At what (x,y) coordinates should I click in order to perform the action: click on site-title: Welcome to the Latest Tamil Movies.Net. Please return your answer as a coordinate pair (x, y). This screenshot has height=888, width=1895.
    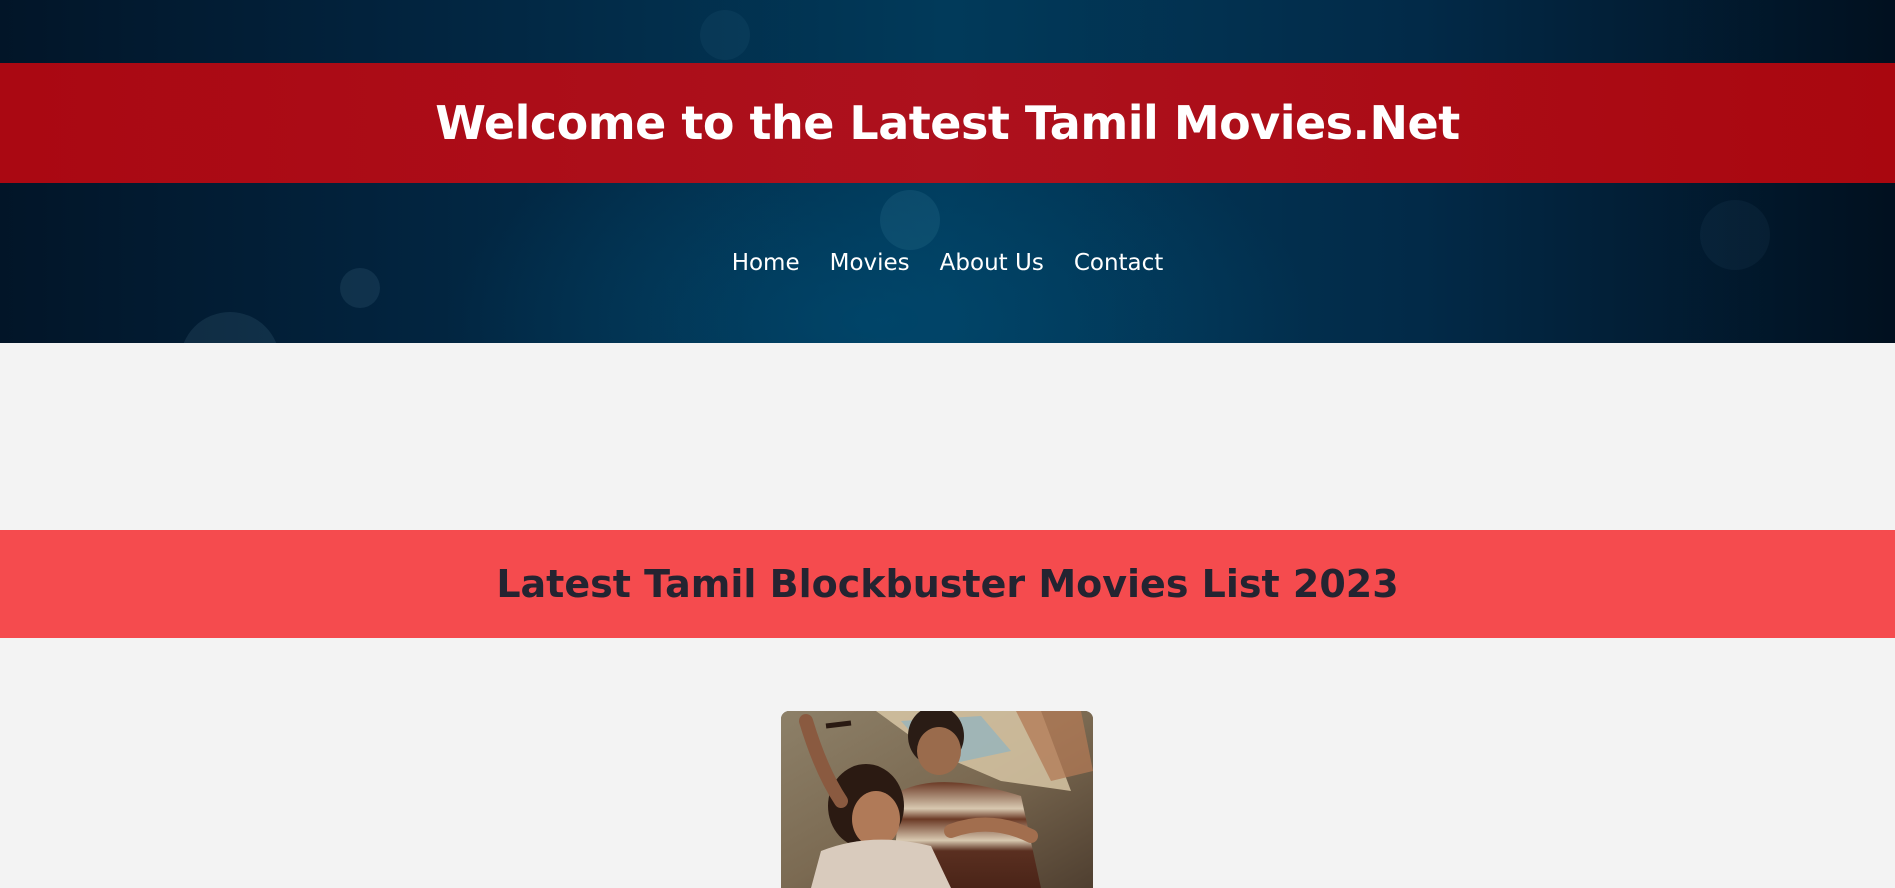
    Looking at the image, I should click on (947, 123).